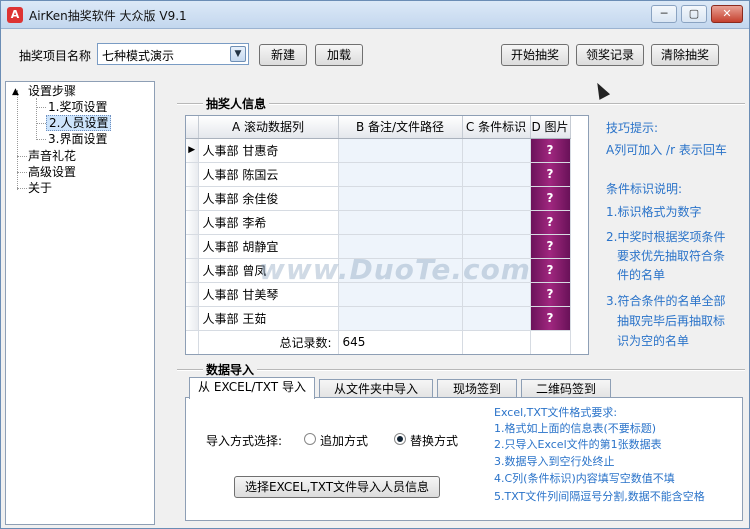  Describe the element at coordinates (434, 440) in the screenshot. I see `radio-replace-label: 替换方式` at that location.